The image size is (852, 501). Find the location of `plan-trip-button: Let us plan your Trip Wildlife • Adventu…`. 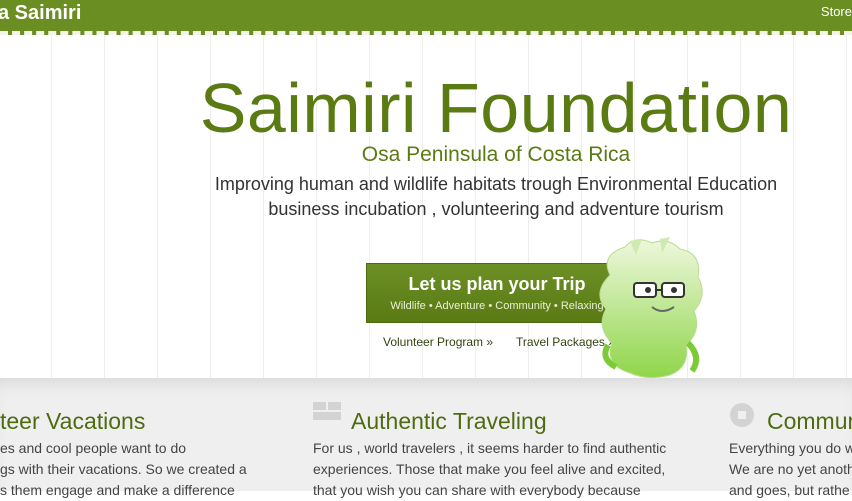

plan-trip-button: Let us plan your Trip Wildlife • Adventu… is located at coordinates (497, 293).